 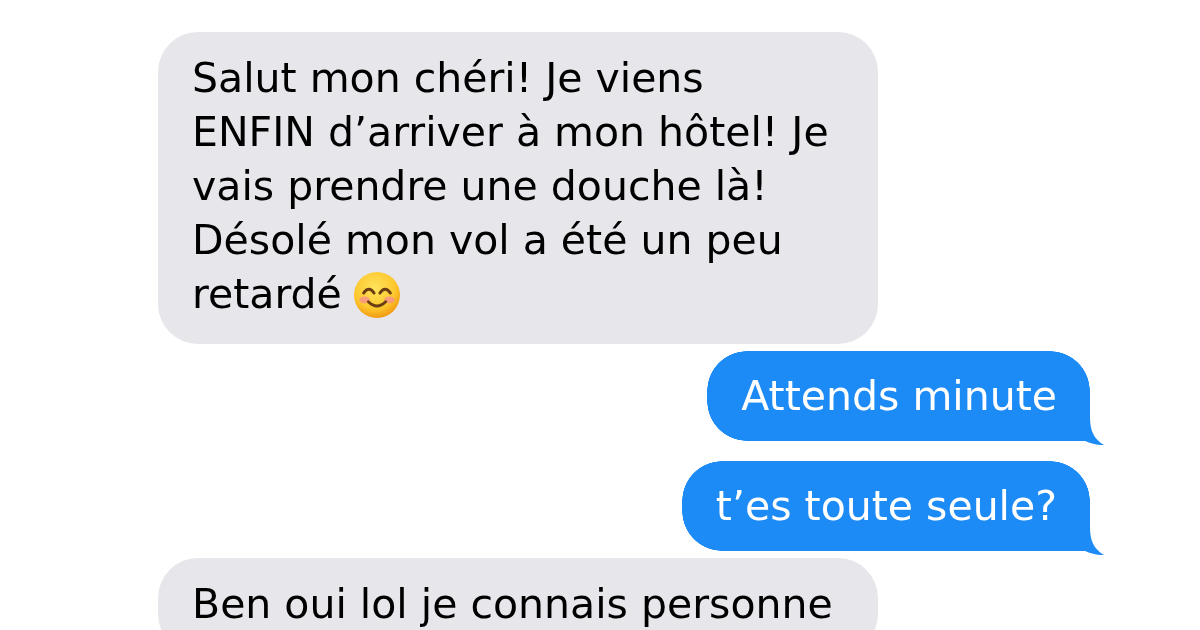 What do you see at coordinates (886, 506) in the screenshot?
I see `message-text: t’es toute seule?` at bounding box center [886, 506].